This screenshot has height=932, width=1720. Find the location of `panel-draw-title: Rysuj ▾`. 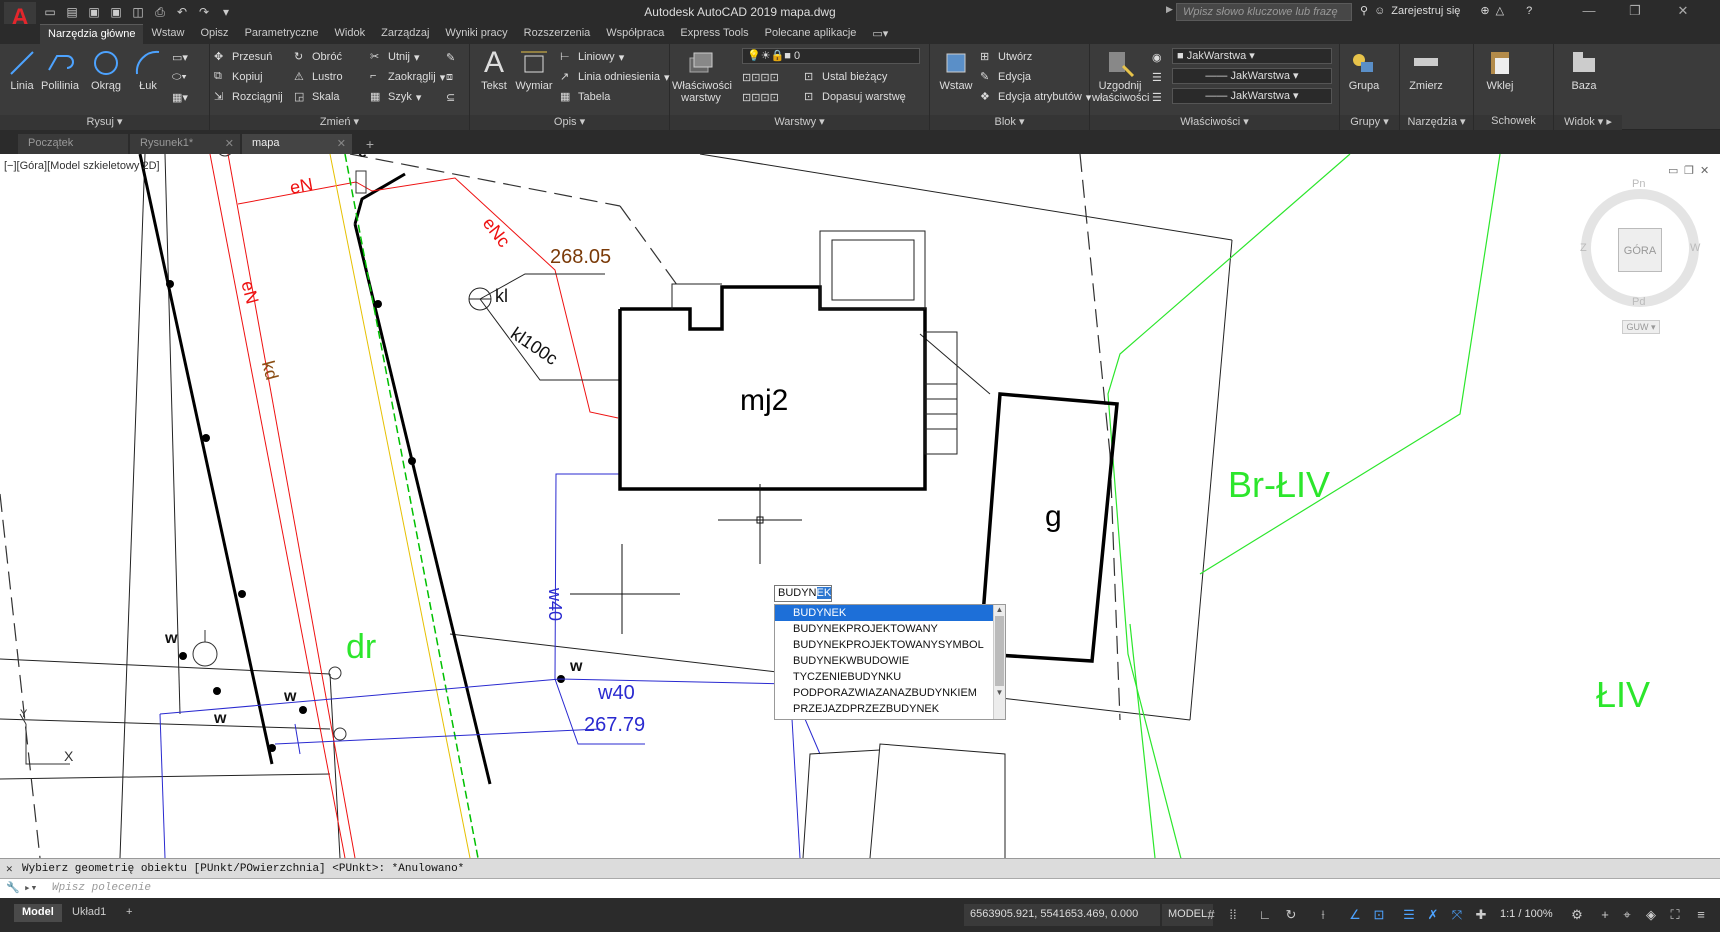

panel-draw-title: Rysuj ▾ is located at coordinates (104, 122).